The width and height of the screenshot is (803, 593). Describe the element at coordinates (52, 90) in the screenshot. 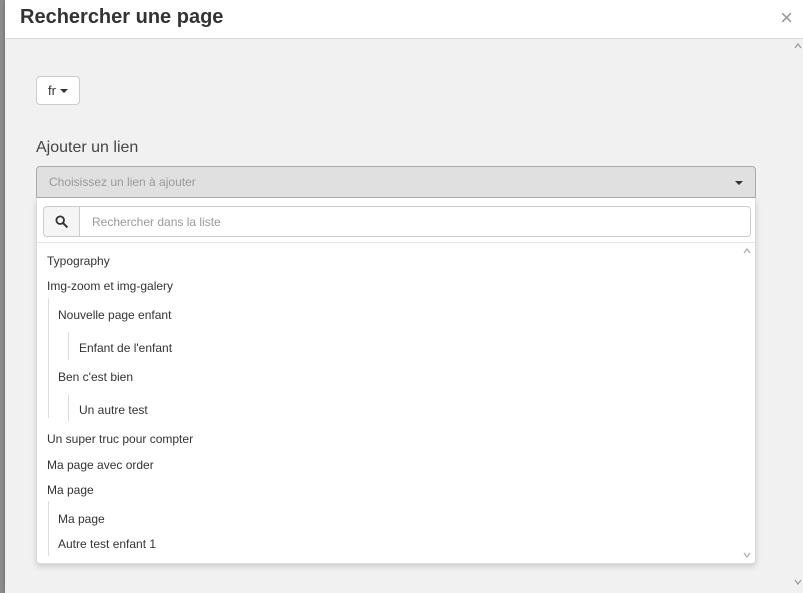

I see `language-selected-label: fr` at that location.